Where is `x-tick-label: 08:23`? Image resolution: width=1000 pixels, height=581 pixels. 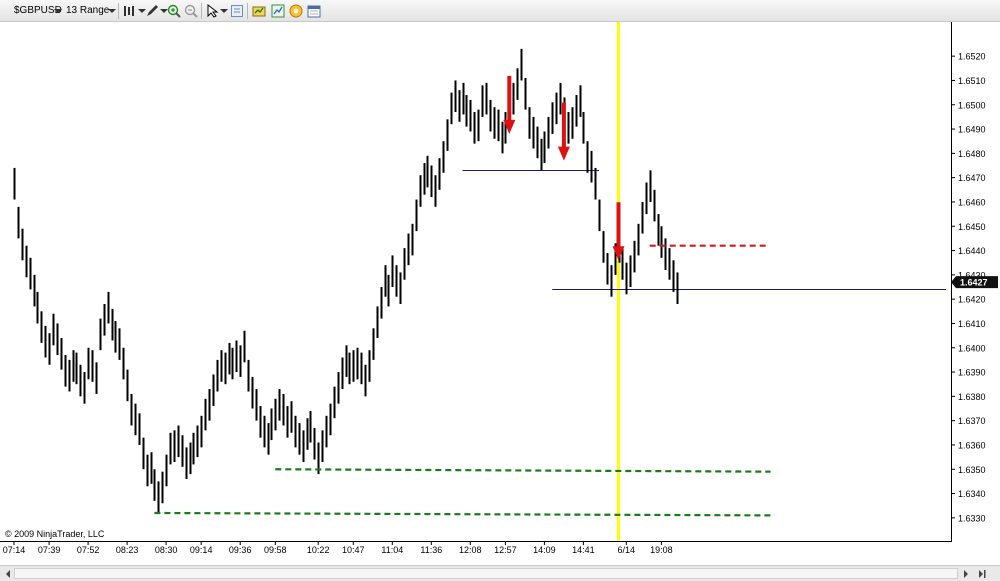 x-tick-label: 08:23 is located at coordinates (127, 550).